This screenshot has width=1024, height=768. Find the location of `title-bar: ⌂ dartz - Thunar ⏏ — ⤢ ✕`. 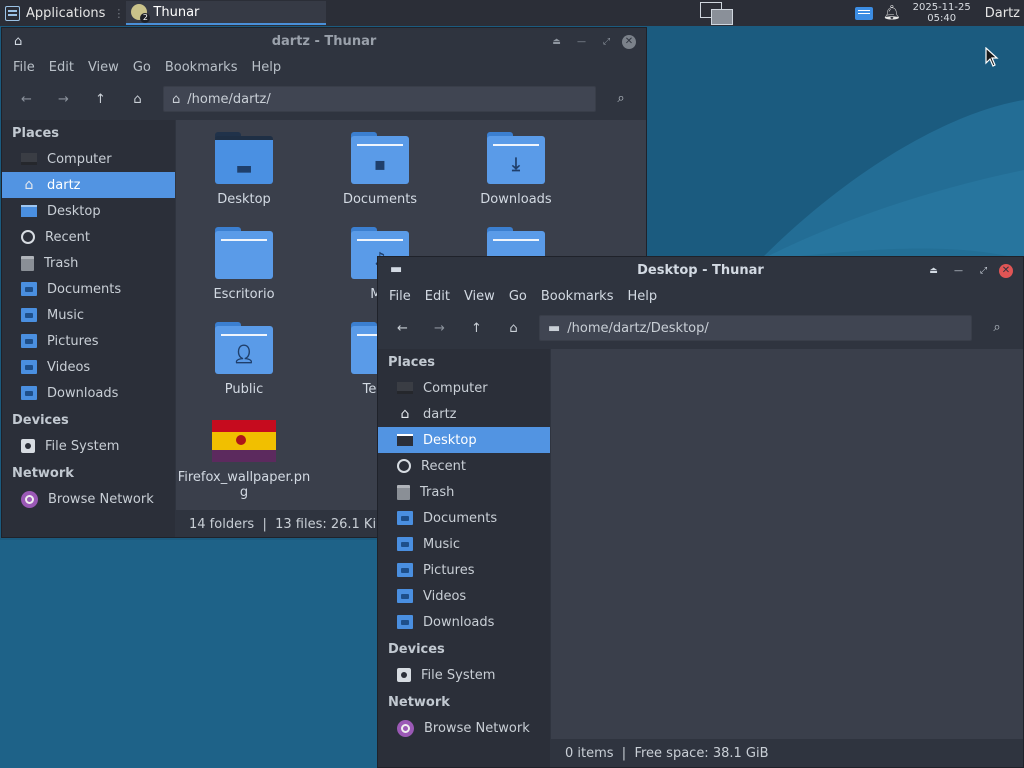

title-bar: ⌂ dartz - Thunar ⏏ — ⤢ ✕ is located at coordinates (324, 41).